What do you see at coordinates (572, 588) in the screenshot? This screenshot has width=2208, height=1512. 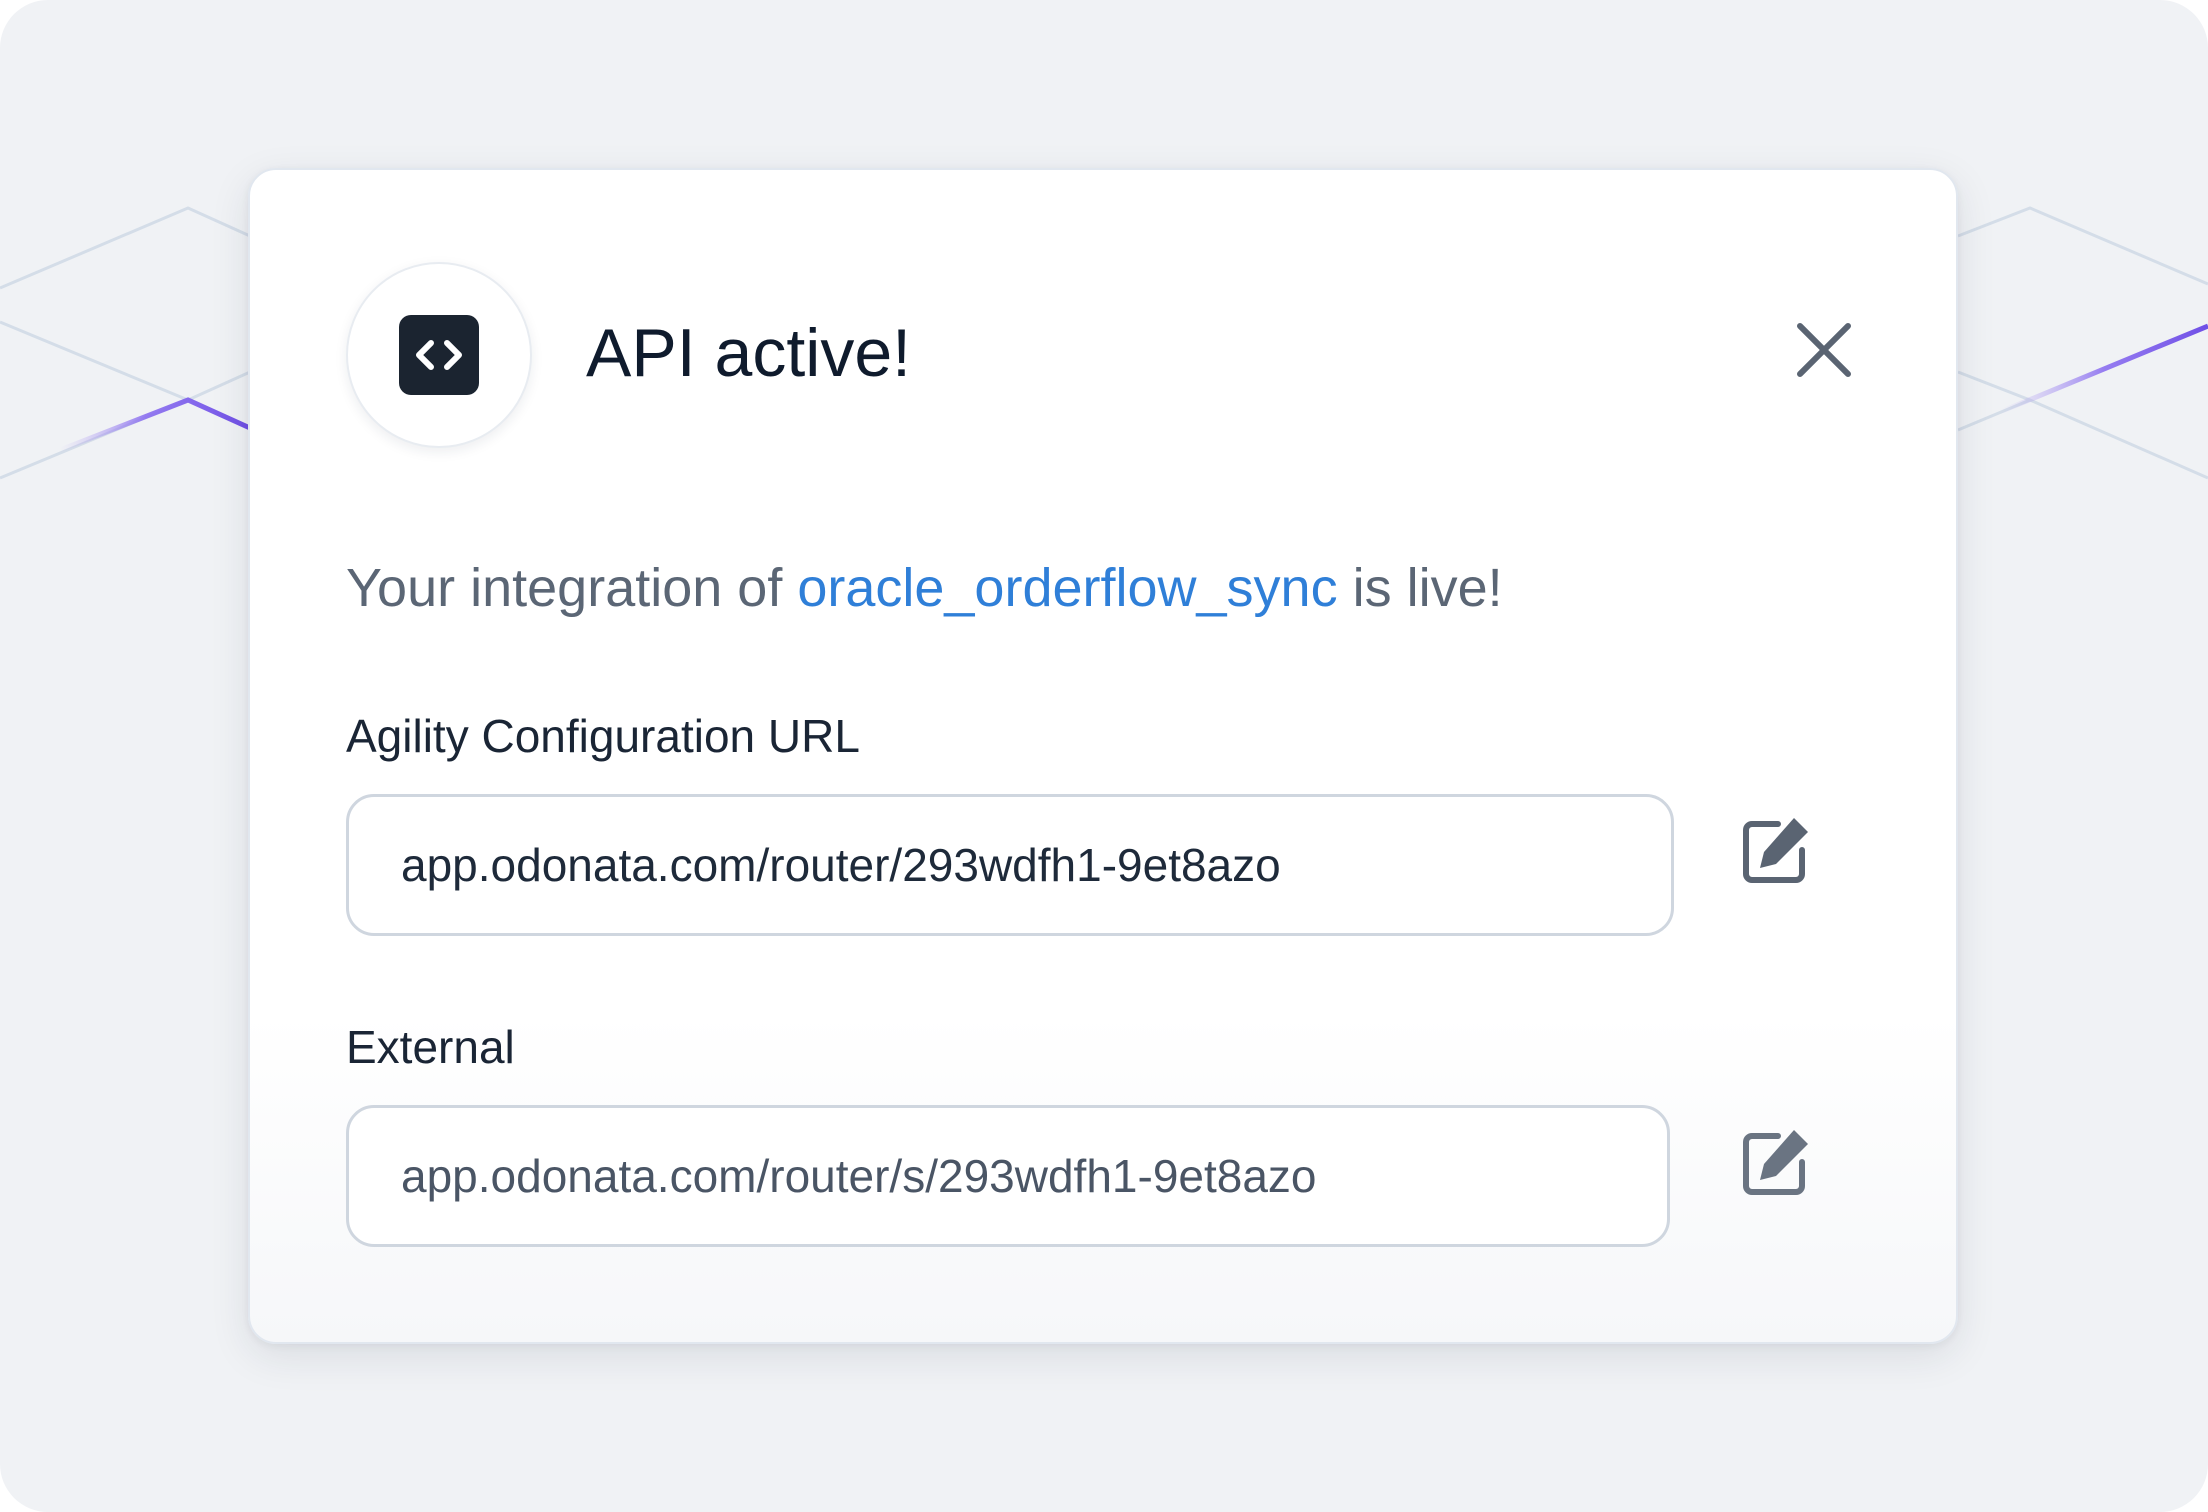 I see `message-prefix: Your integration of` at bounding box center [572, 588].